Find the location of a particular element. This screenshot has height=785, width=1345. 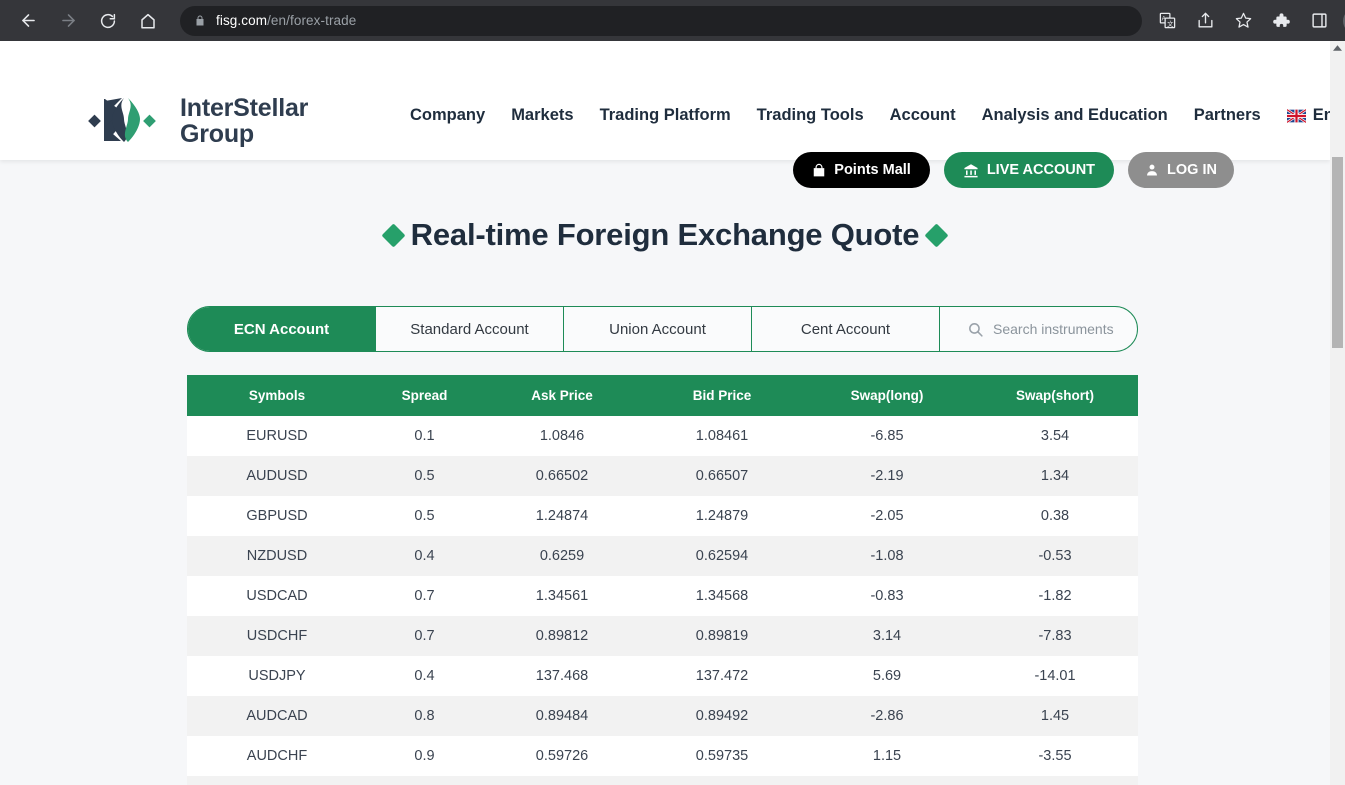

reload-icon is located at coordinates (108, 21).